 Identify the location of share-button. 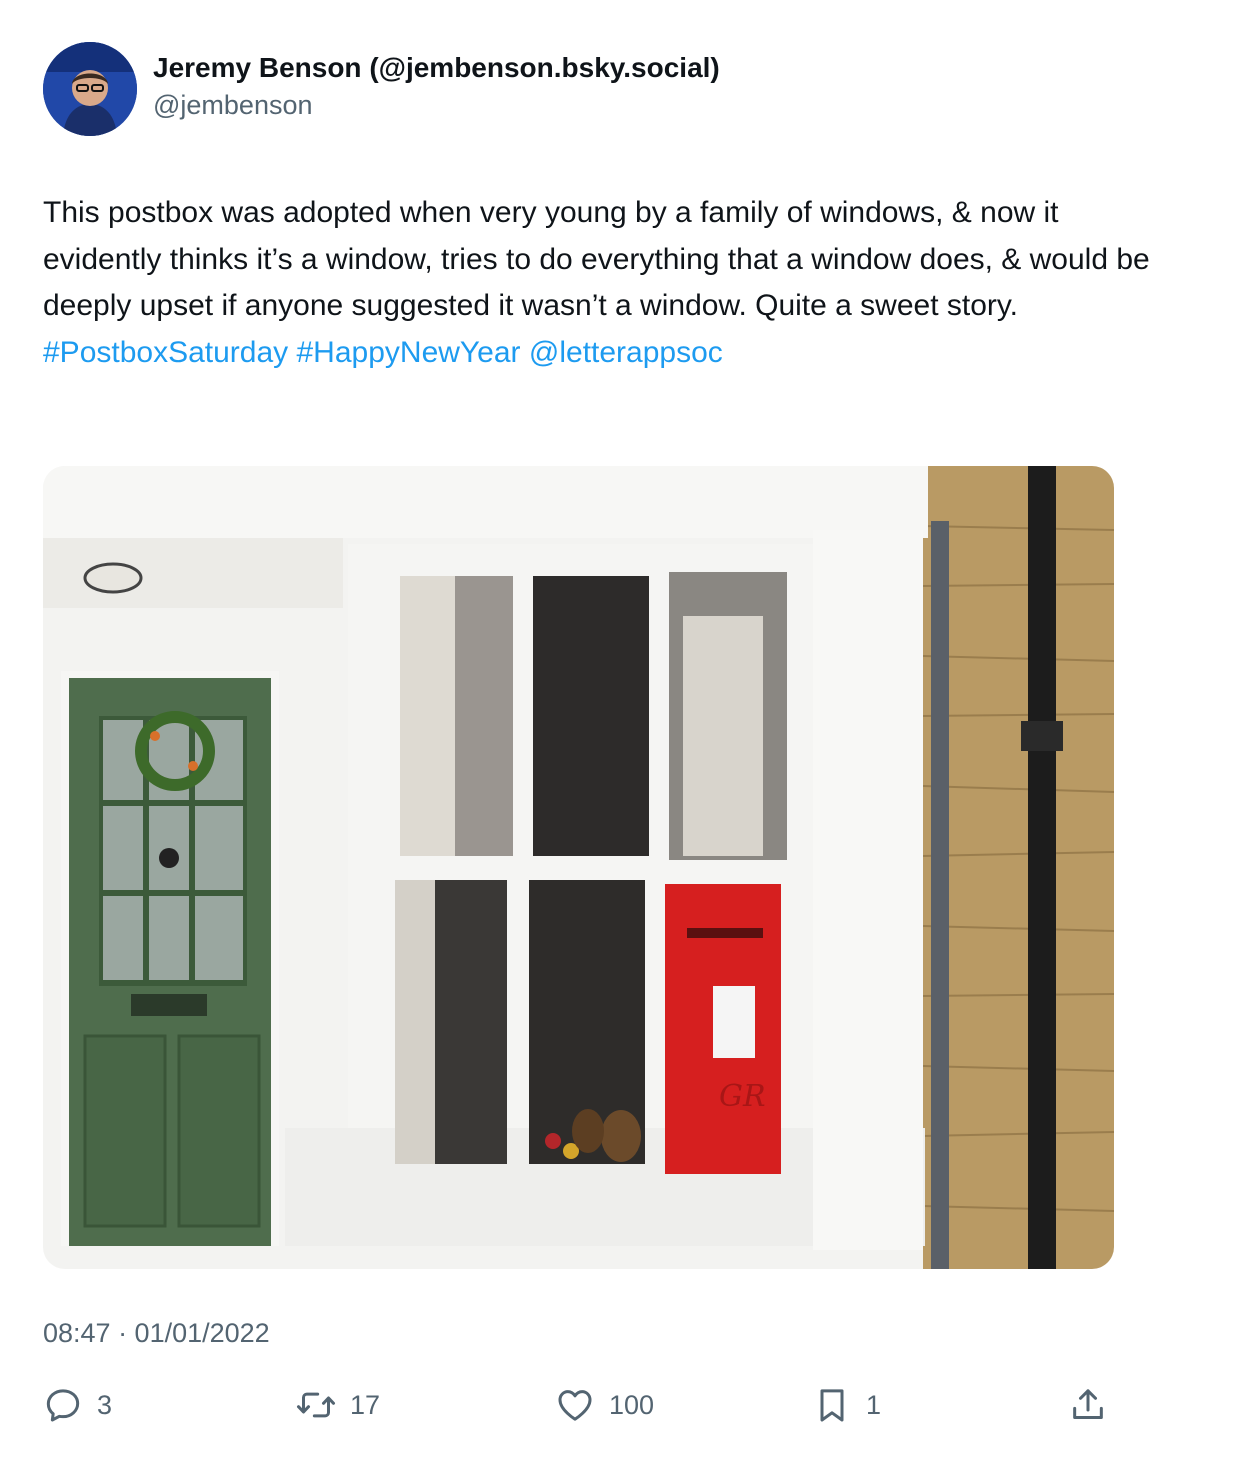
(1088, 1405).